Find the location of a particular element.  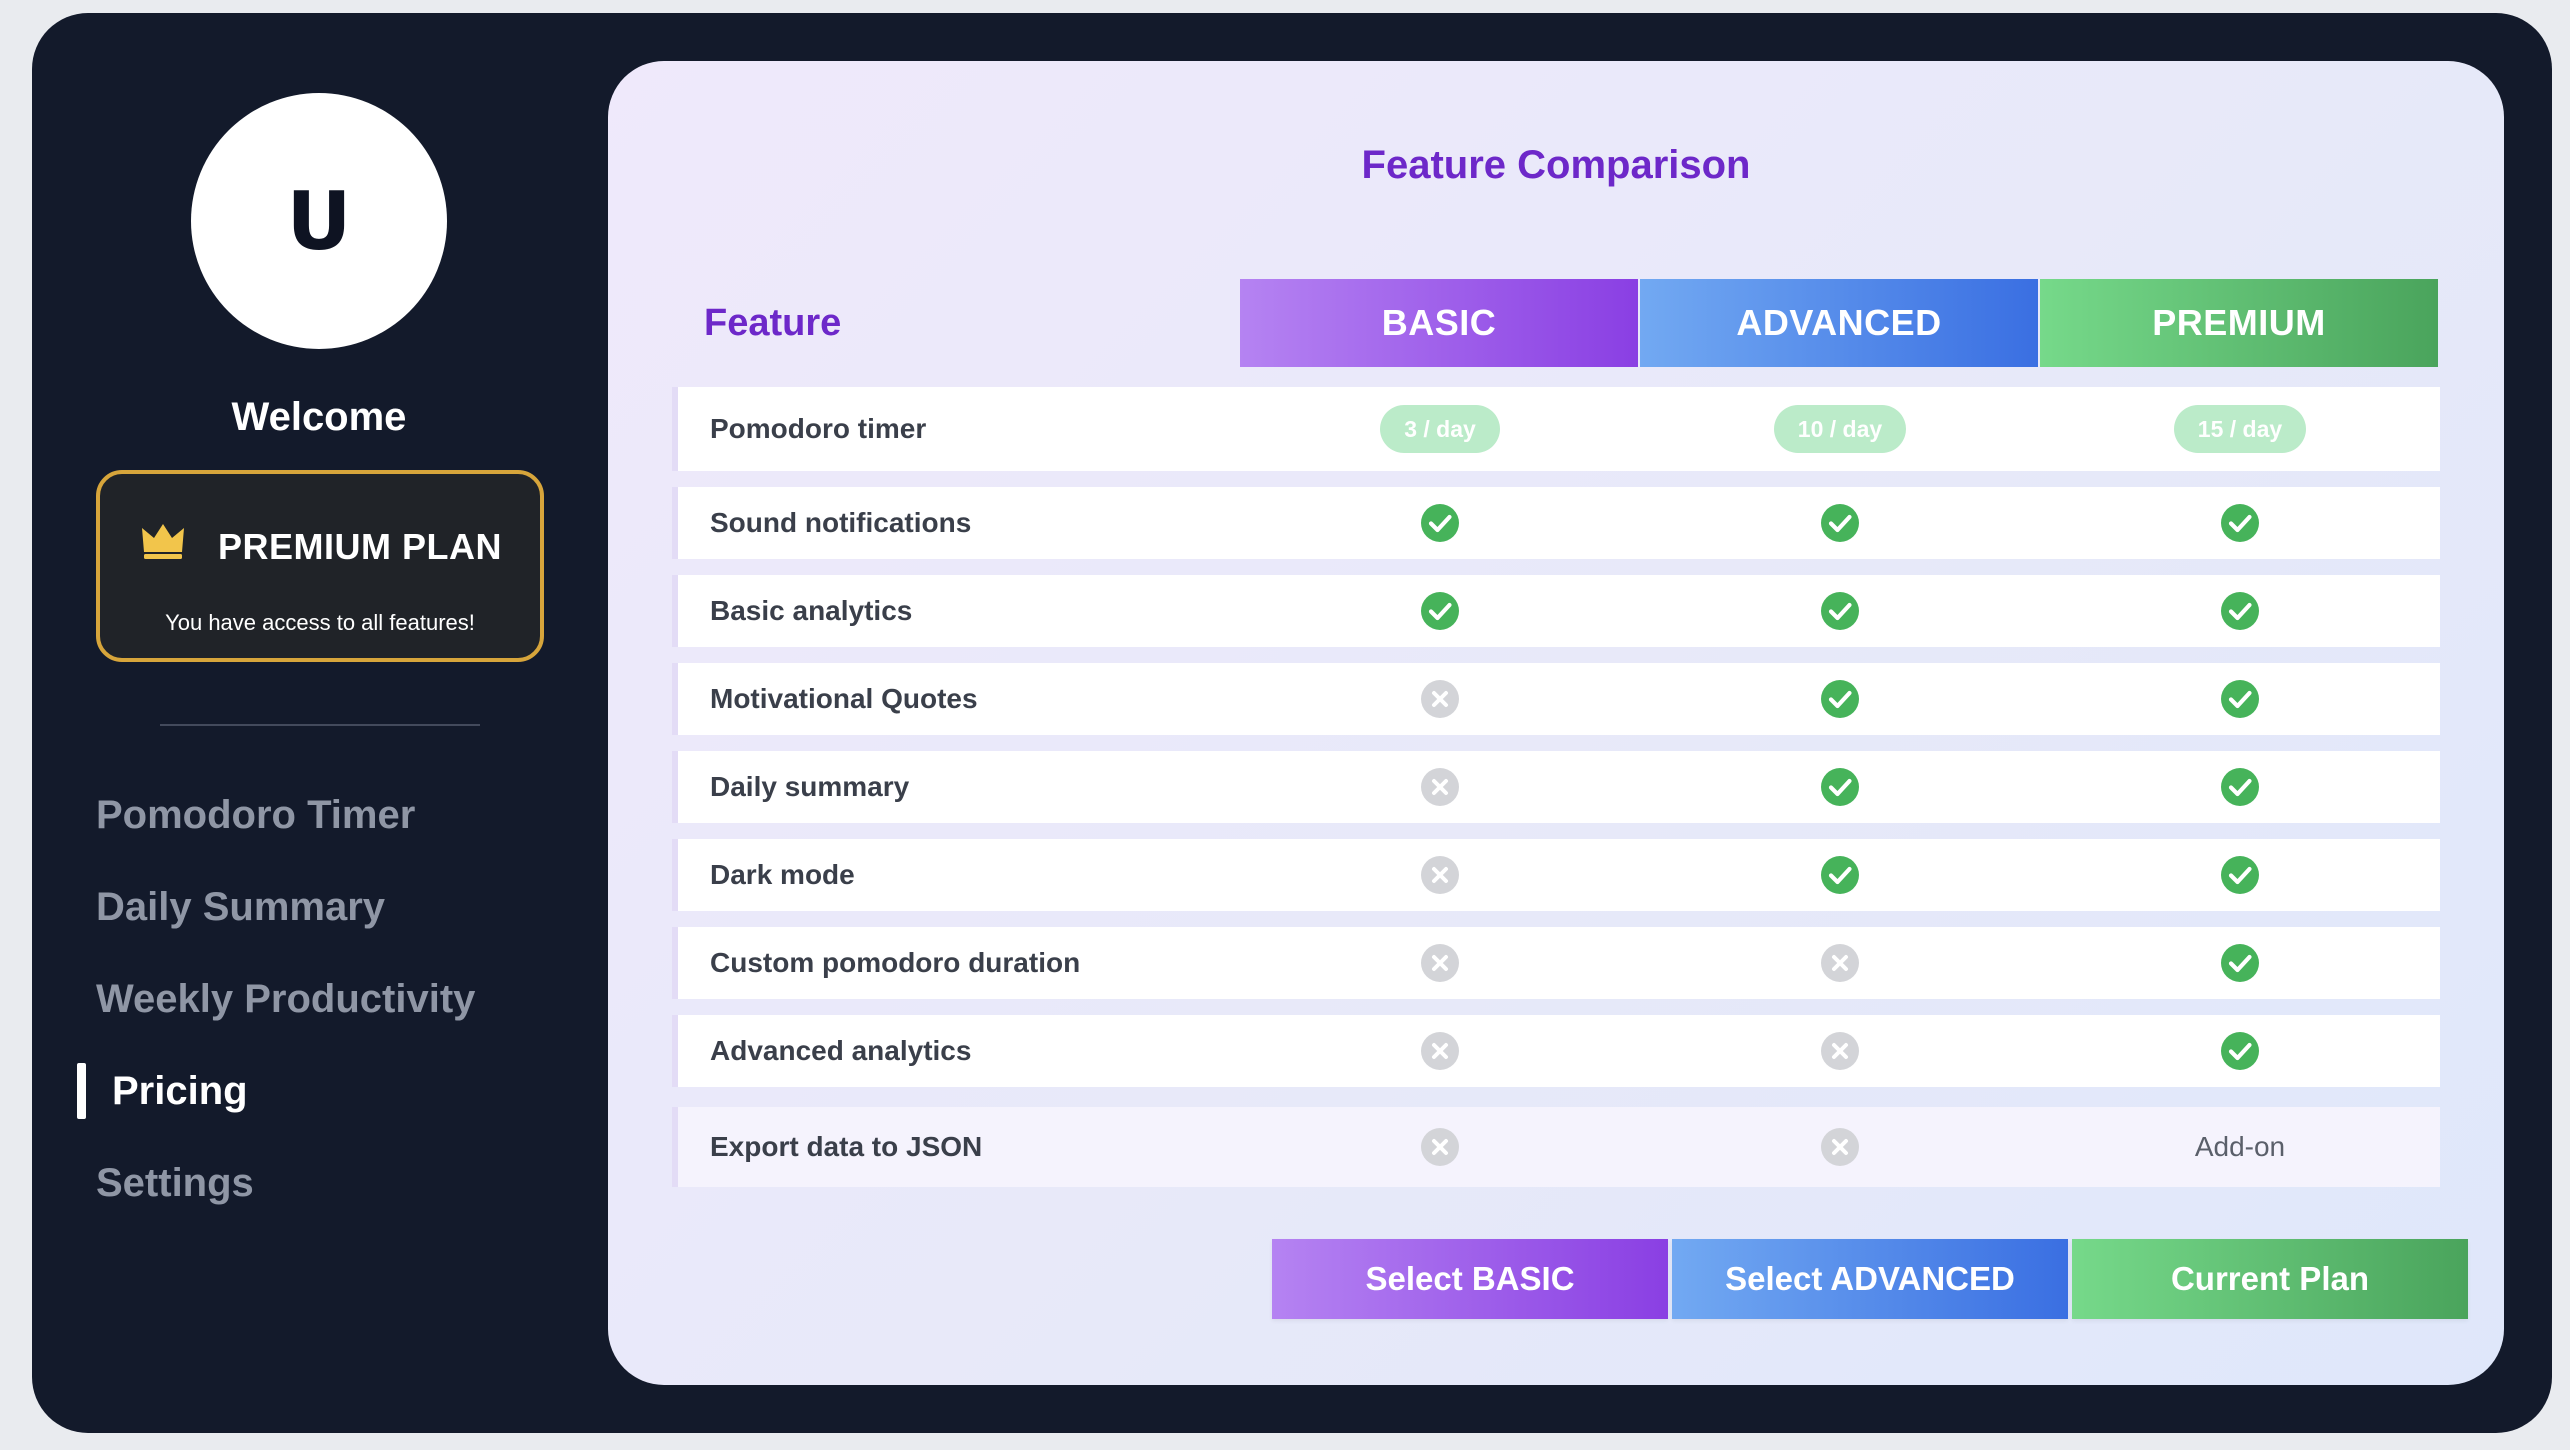

nav-item-daily-summary: Daily Summary is located at coordinates (240, 907).